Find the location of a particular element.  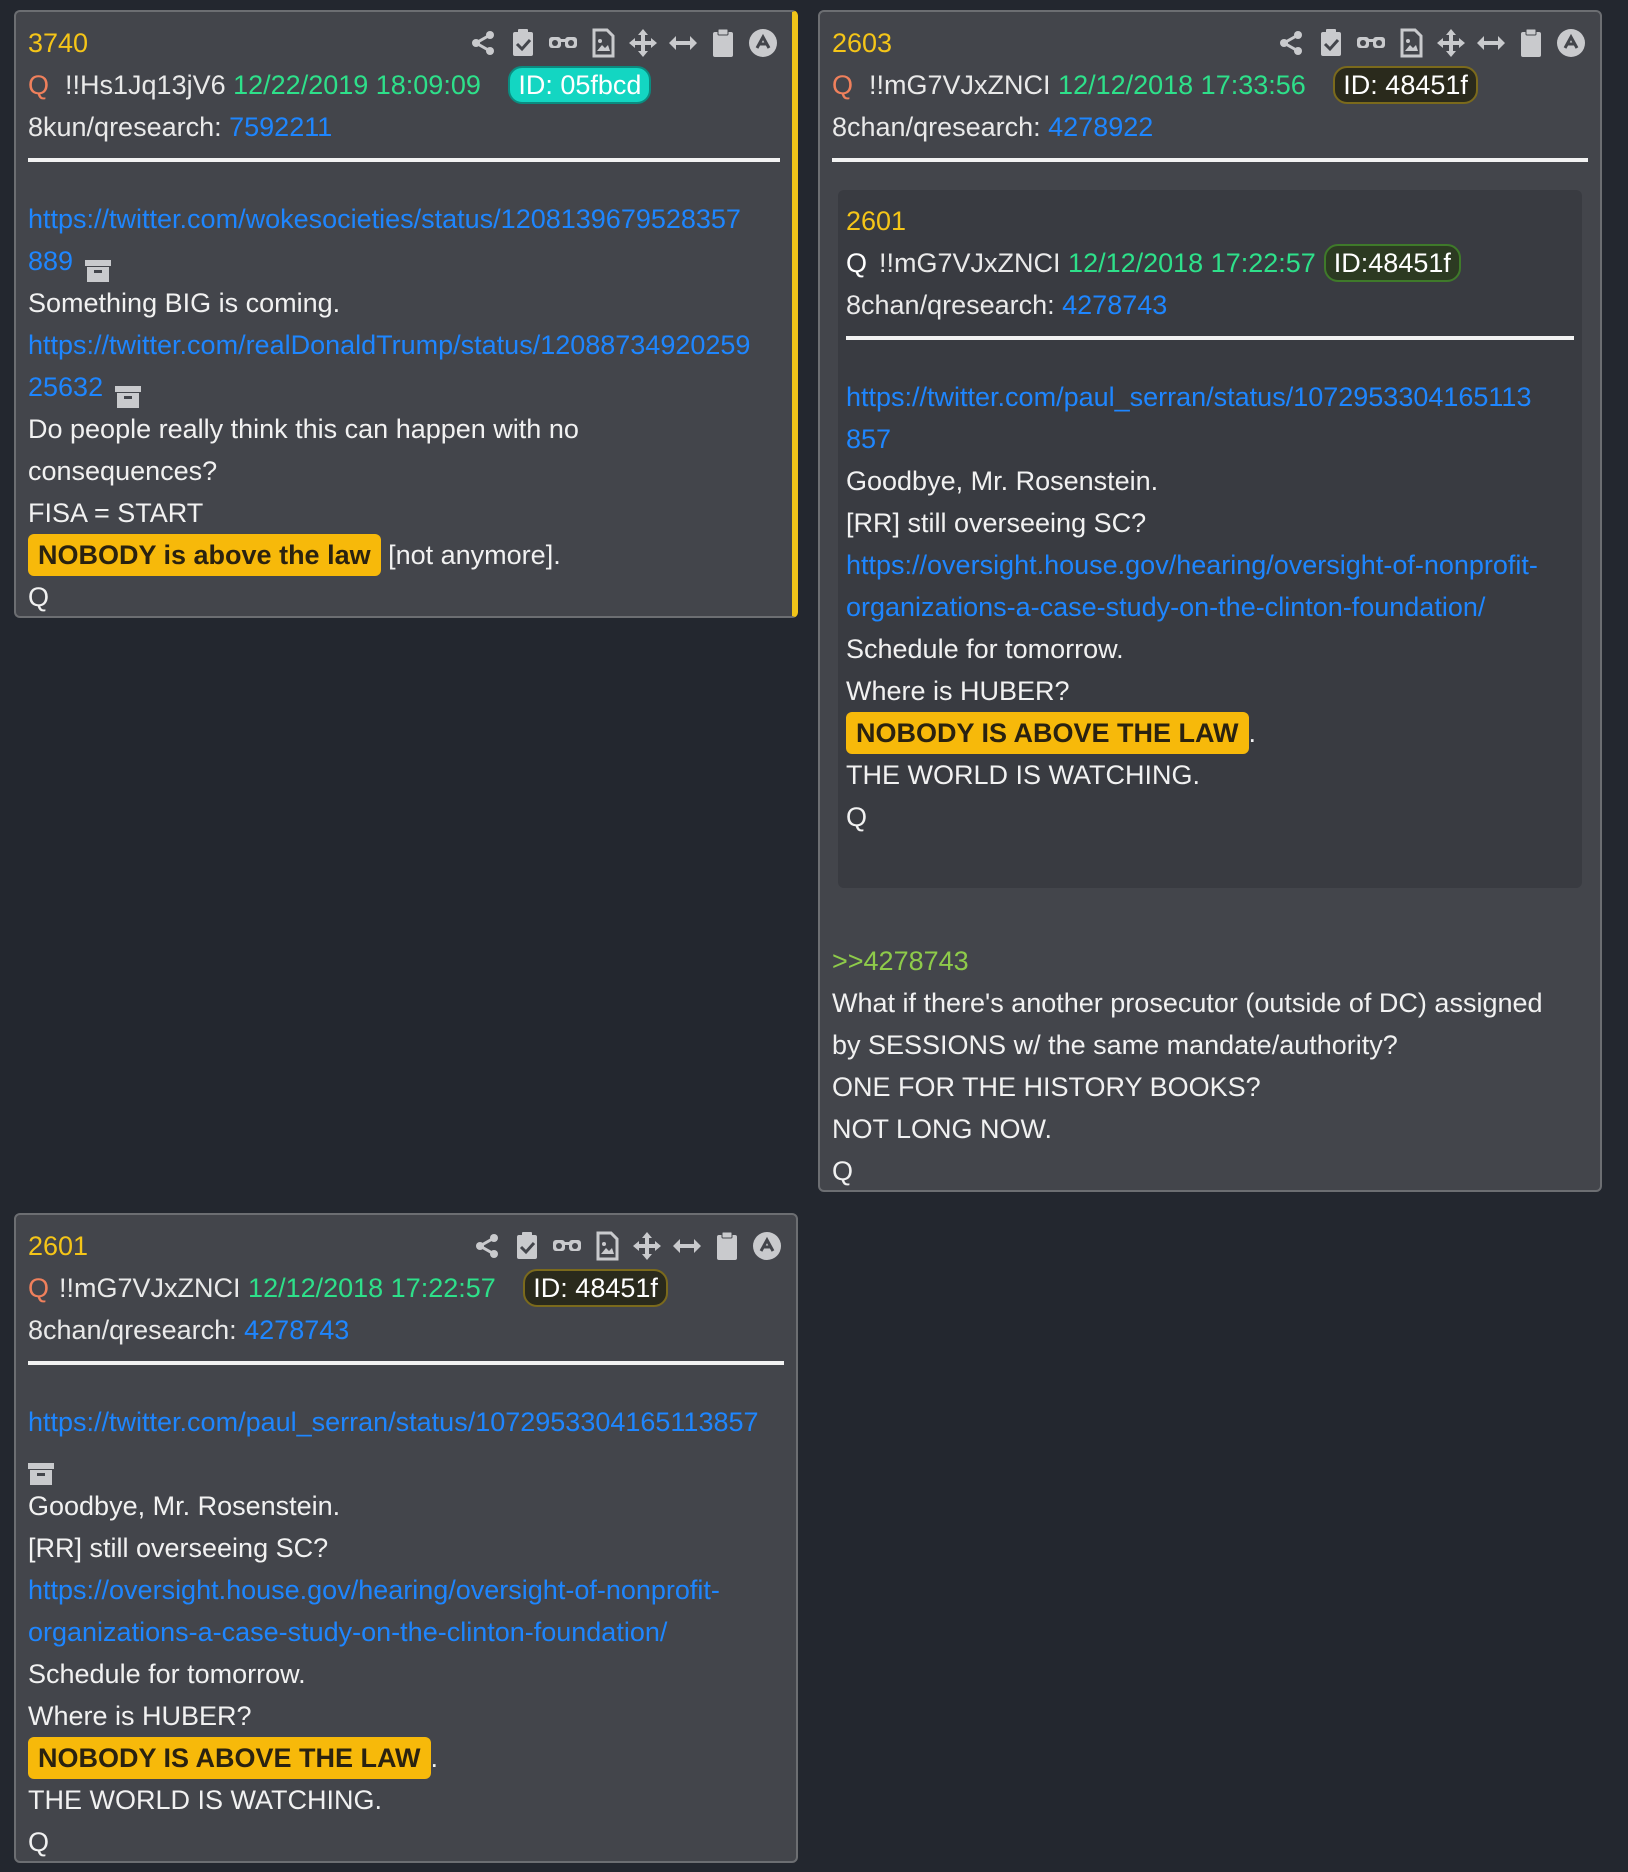

id-badge: ID:48451f is located at coordinates (1392, 263).